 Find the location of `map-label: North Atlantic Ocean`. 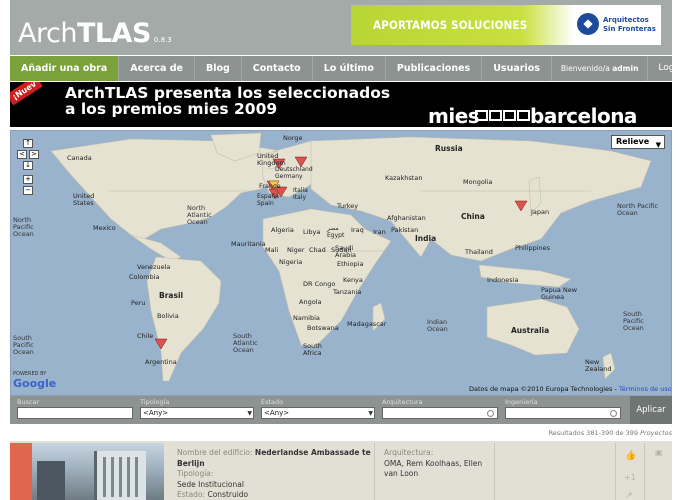

map-label: North Atlantic Ocean is located at coordinates (199, 215).